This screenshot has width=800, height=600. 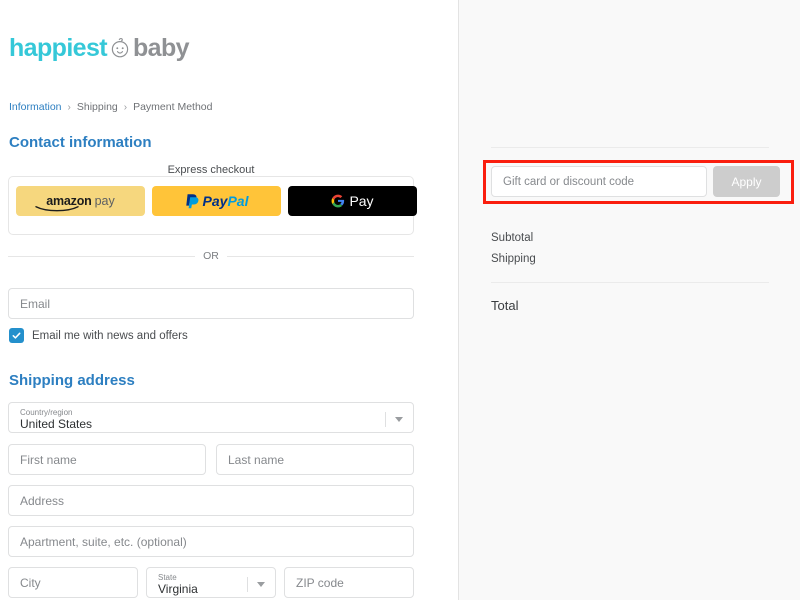 I want to click on discount-code-input: Gift card or discount code, so click(x=599, y=181).